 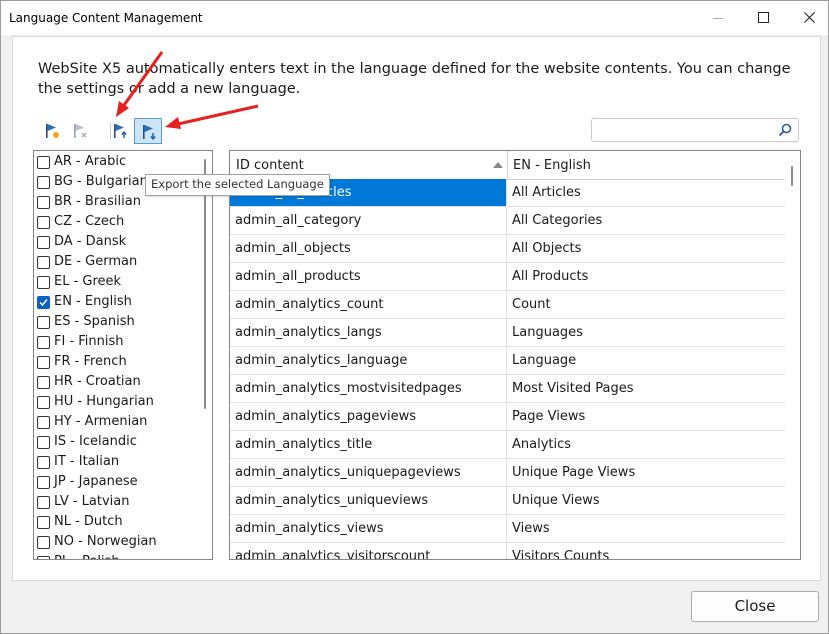 I want to click on language-item: DE - German, so click(x=114, y=262).